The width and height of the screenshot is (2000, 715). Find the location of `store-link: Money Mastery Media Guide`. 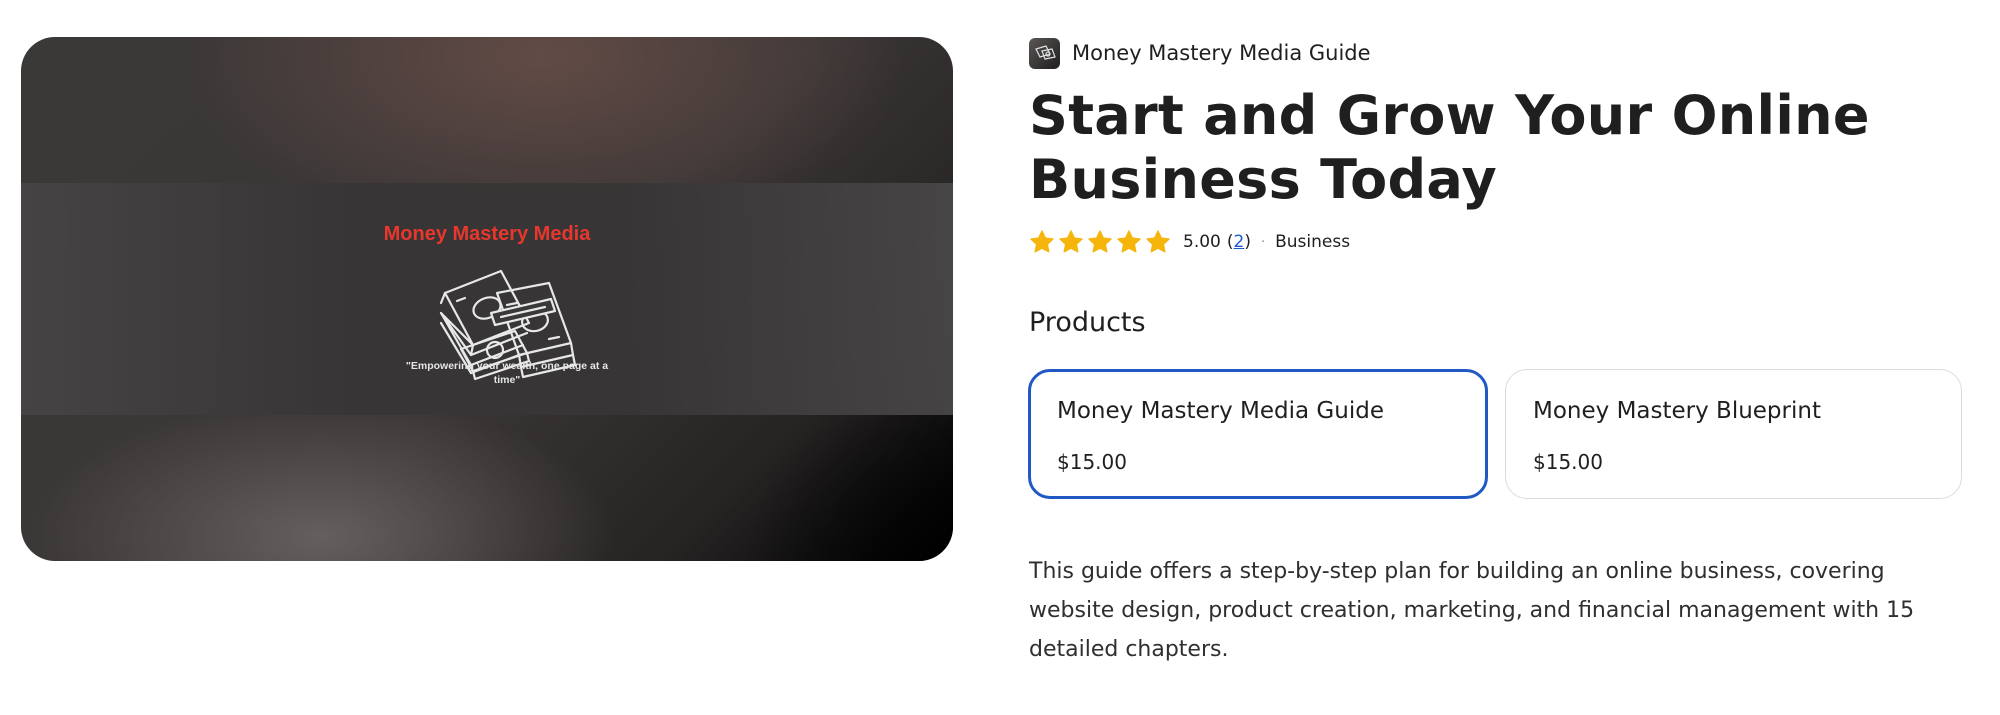

store-link: Money Mastery Media Guide is located at coordinates (1200, 53).